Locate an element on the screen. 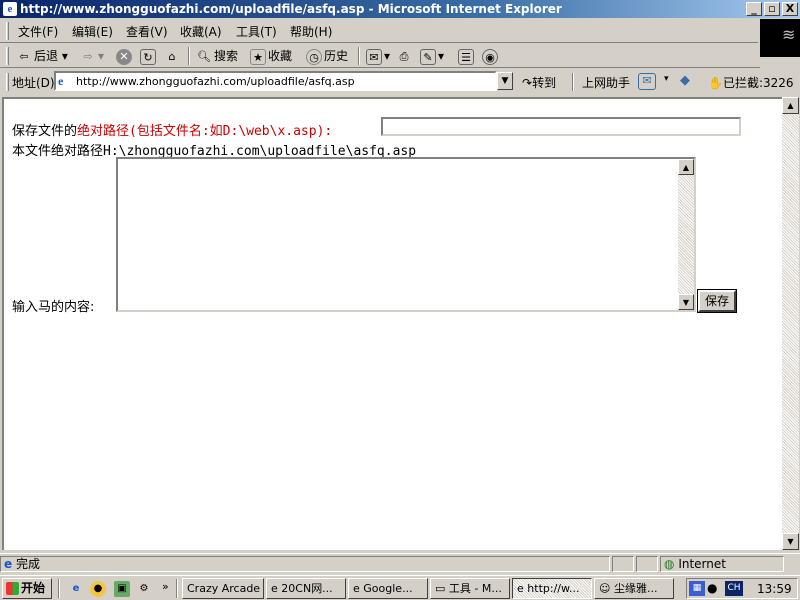  messenger-icon: ◉ is located at coordinates (490, 56).